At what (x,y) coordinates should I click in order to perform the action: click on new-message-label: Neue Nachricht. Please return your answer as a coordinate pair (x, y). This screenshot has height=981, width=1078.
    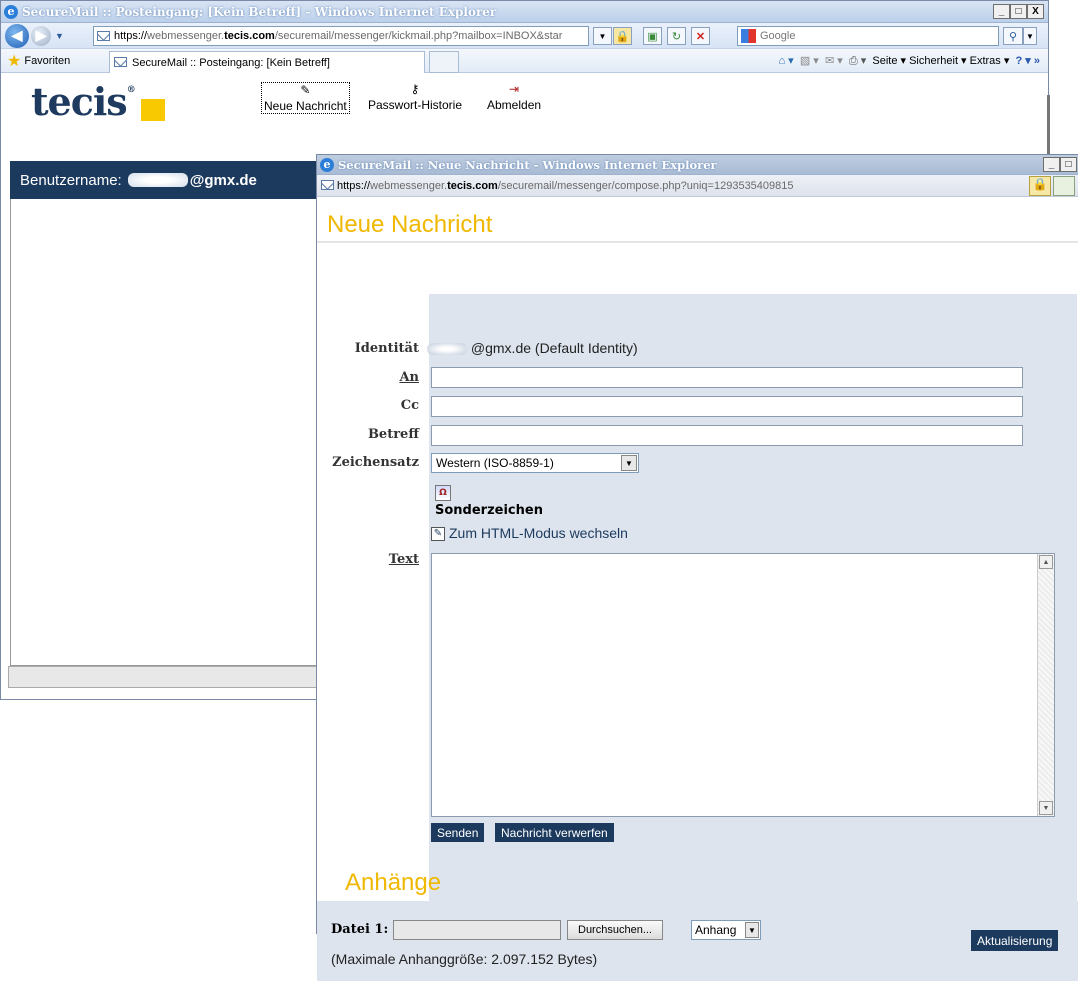
    Looking at the image, I should click on (305, 106).